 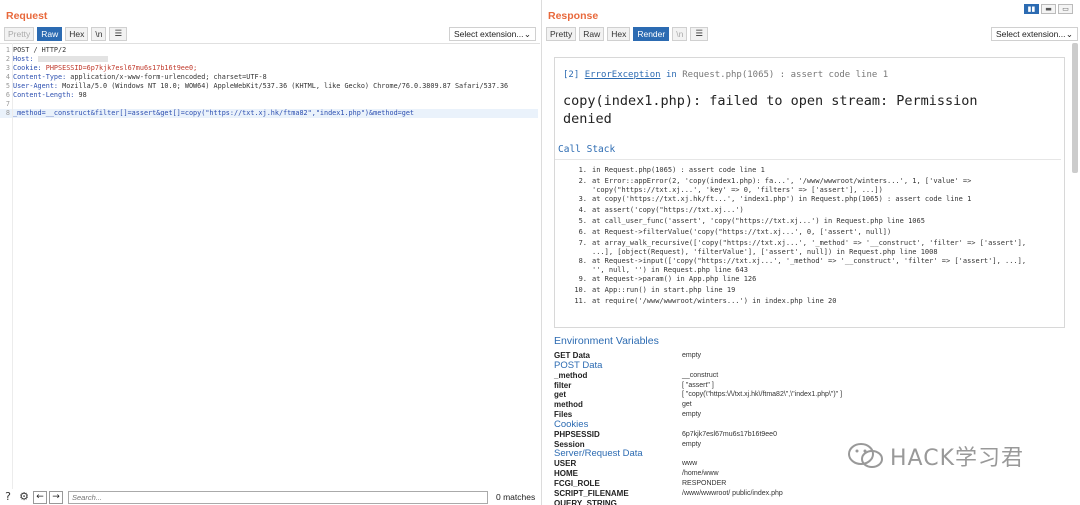 What do you see at coordinates (1075, 108) in the screenshot?
I see `response-scrollbar` at bounding box center [1075, 108].